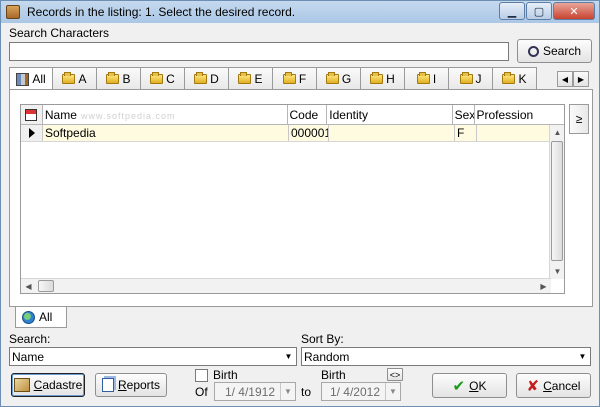 The height and width of the screenshot is (407, 600). Describe the element at coordinates (354, 391) in the screenshot. I see `birth-to-value: 1/ 4/2012` at that location.